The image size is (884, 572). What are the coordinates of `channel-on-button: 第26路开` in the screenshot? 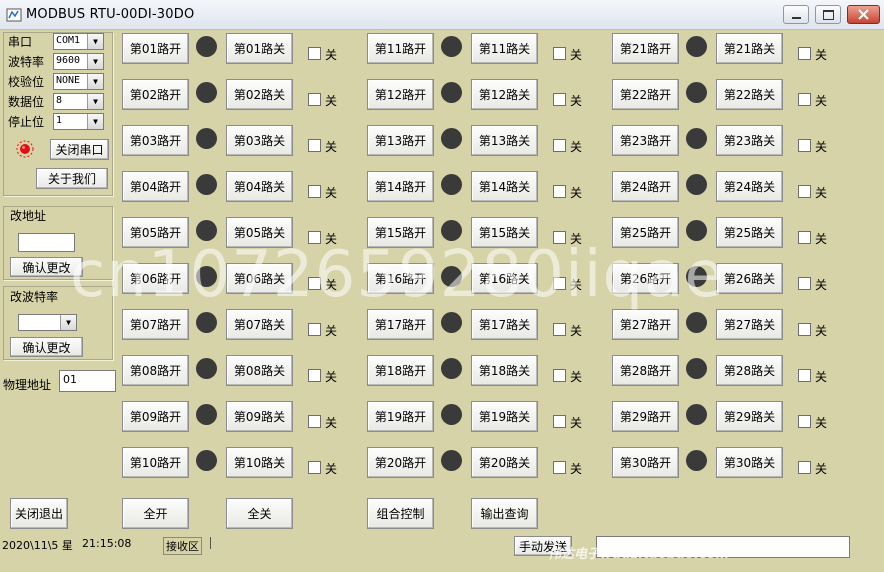 It's located at (645, 278).